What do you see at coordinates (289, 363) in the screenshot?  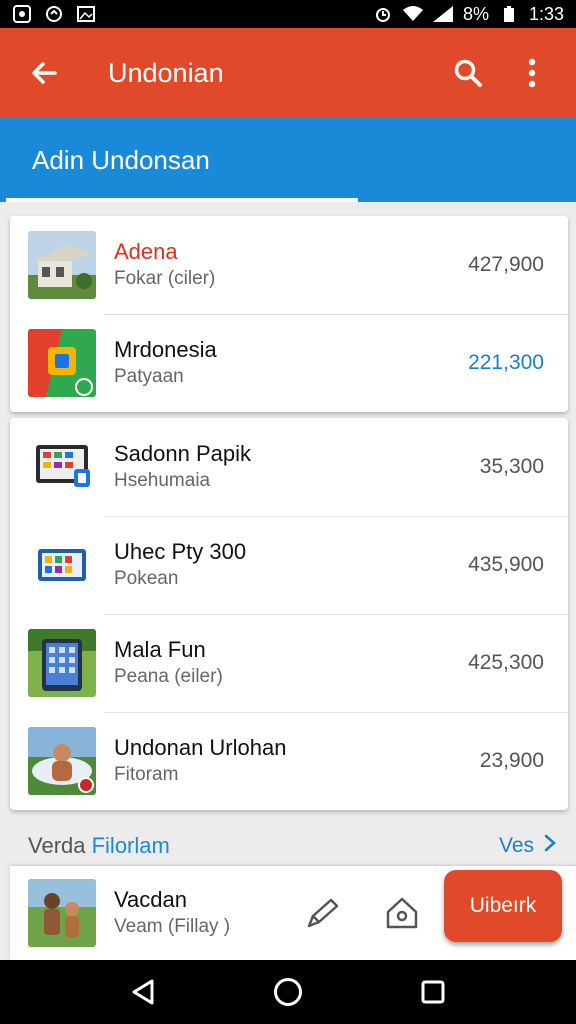 I see `list-item: Mrdonesia Patyaan 221,300` at bounding box center [289, 363].